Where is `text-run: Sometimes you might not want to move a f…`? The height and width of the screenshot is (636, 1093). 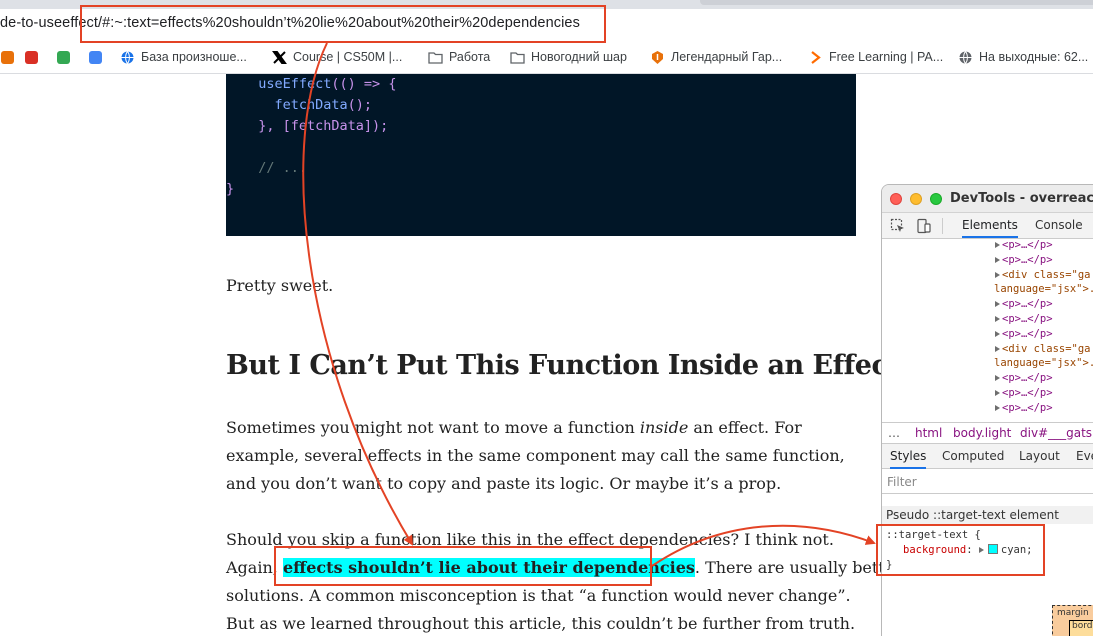
text-run: Sometimes you might not want to move a f… is located at coordinates (433, 427).